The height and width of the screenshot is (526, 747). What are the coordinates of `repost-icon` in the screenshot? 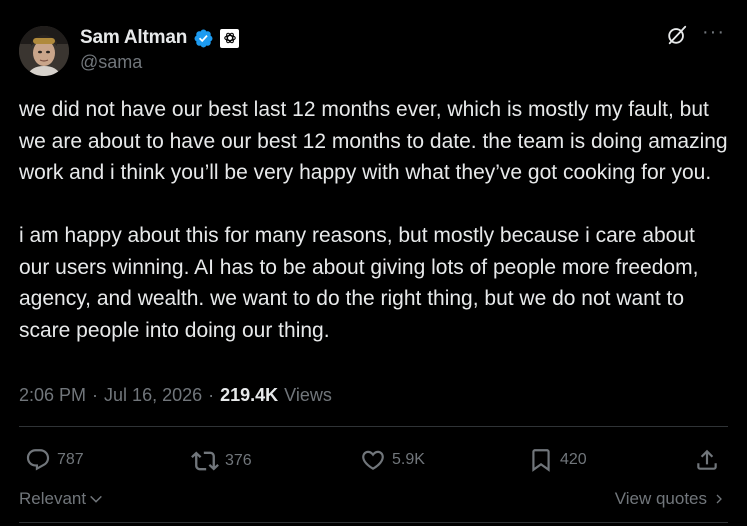 It's located at (205, 461).